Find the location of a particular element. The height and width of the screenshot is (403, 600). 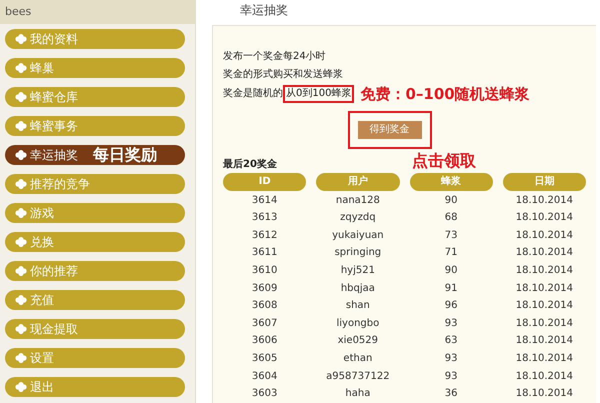

table-cell-text: xie0529 is located at coordinates (358, 341).